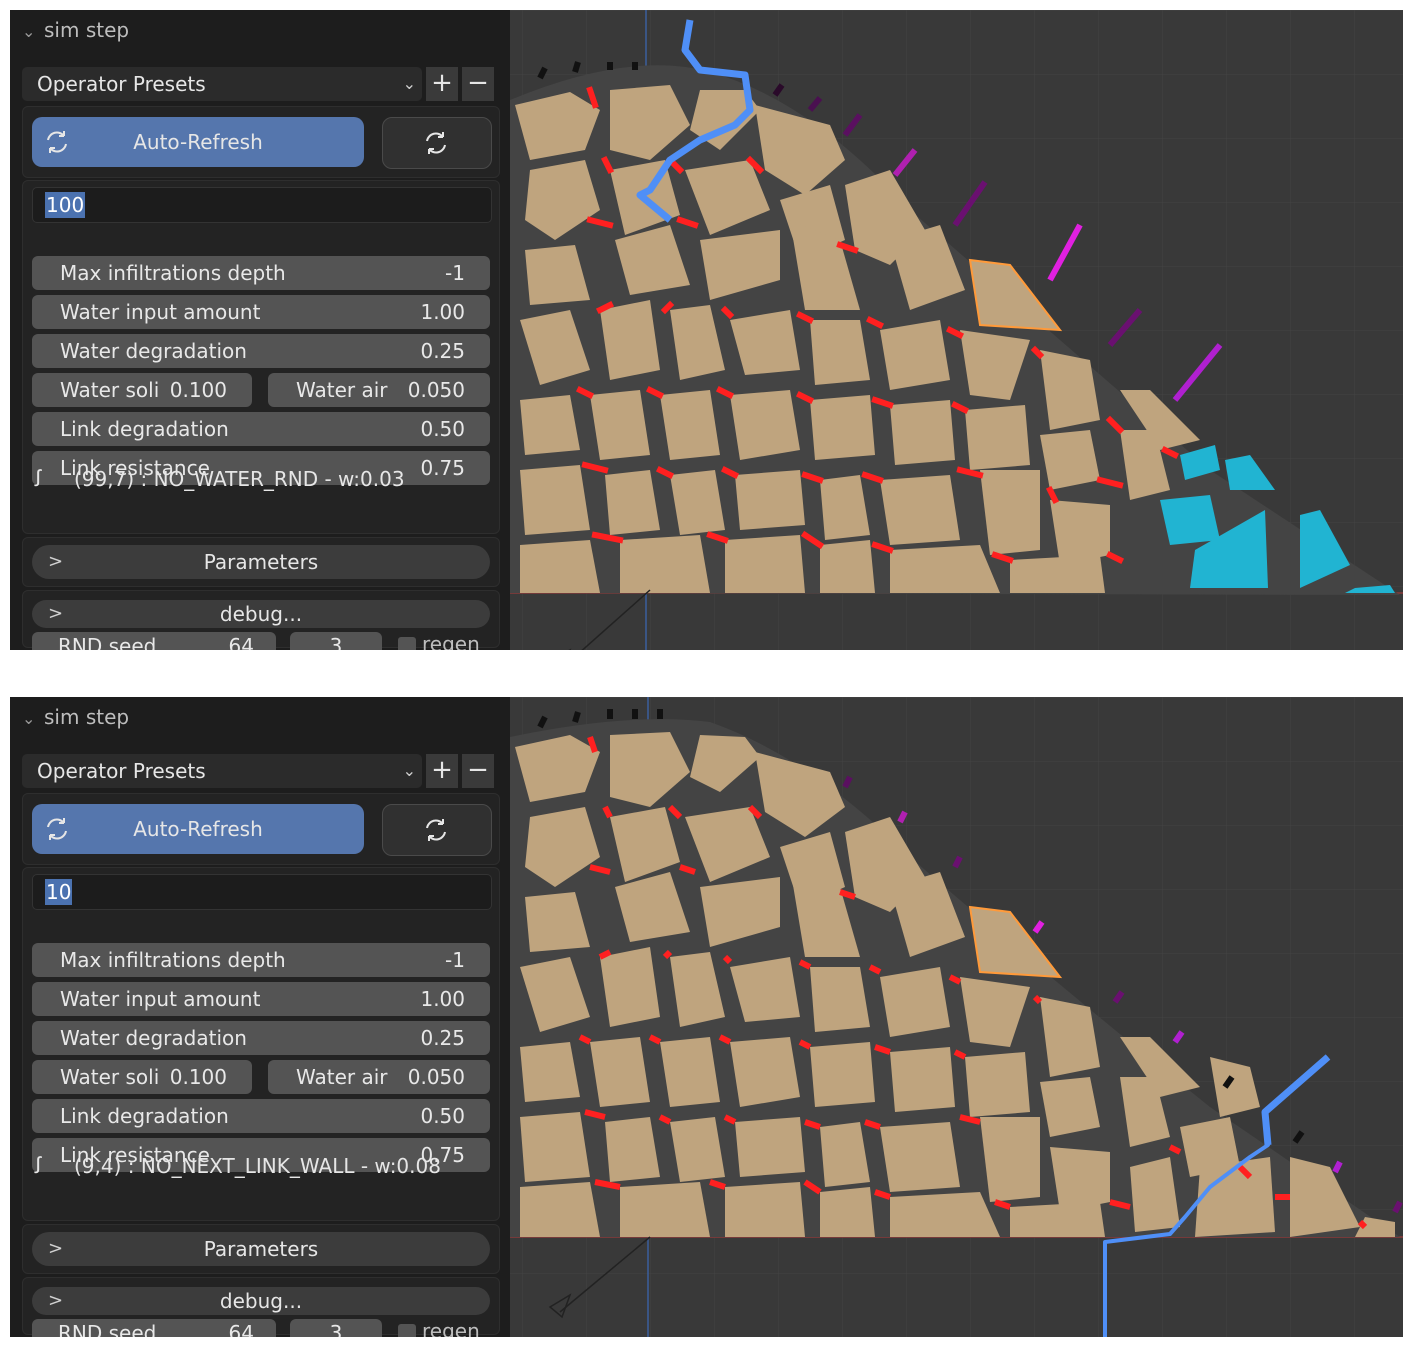 The image size is (1412, 1346). Describe the element at coordinates (237, 1166) in the screenshot. I see `status-line: ꭍ (9,4) : NO_NEXT_LINK_WALL - w:0.08` at that location.